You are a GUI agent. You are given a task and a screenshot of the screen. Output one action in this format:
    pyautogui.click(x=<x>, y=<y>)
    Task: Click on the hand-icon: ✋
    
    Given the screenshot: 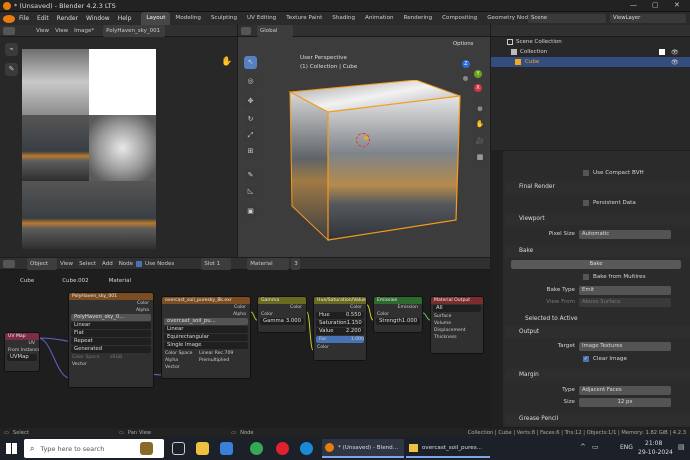 What is the action you would take?
    pyautogui.click(x=226, y=62)
    